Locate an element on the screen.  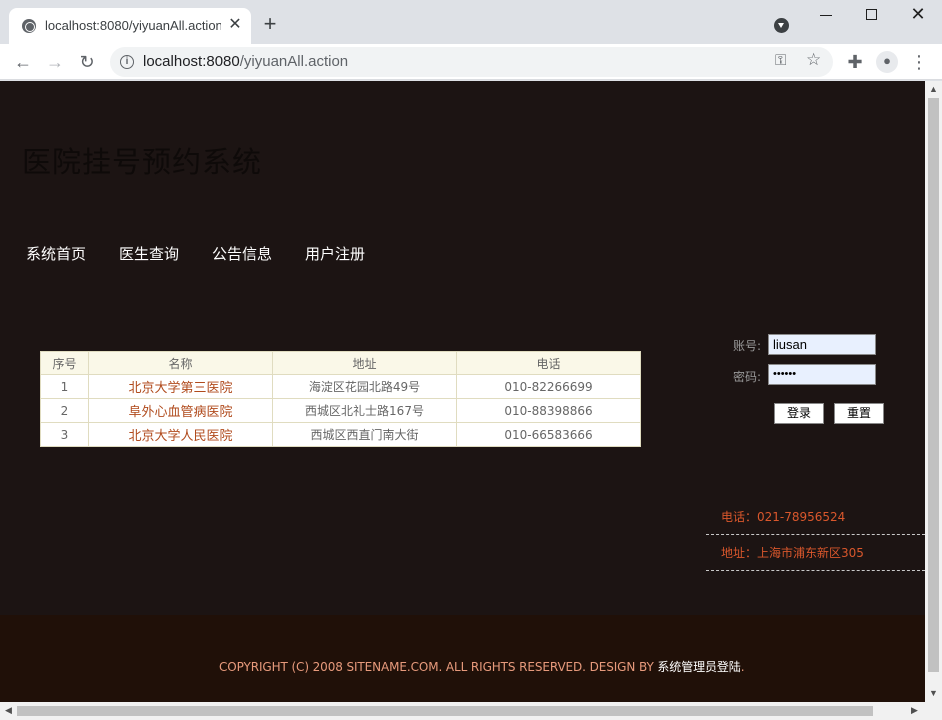
col-header-no: 序号 is located at coordinates (64, 363).